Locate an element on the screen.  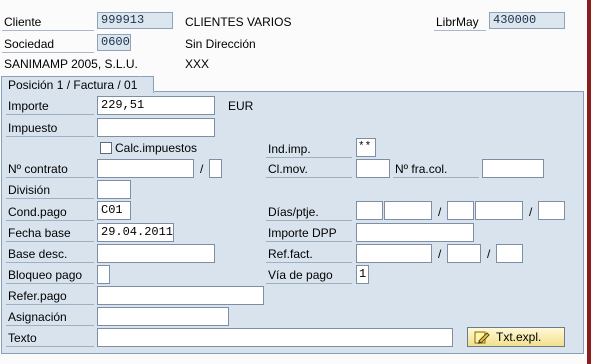
refer-pago-label: Refer.pago is located at coordinates (37, 296).